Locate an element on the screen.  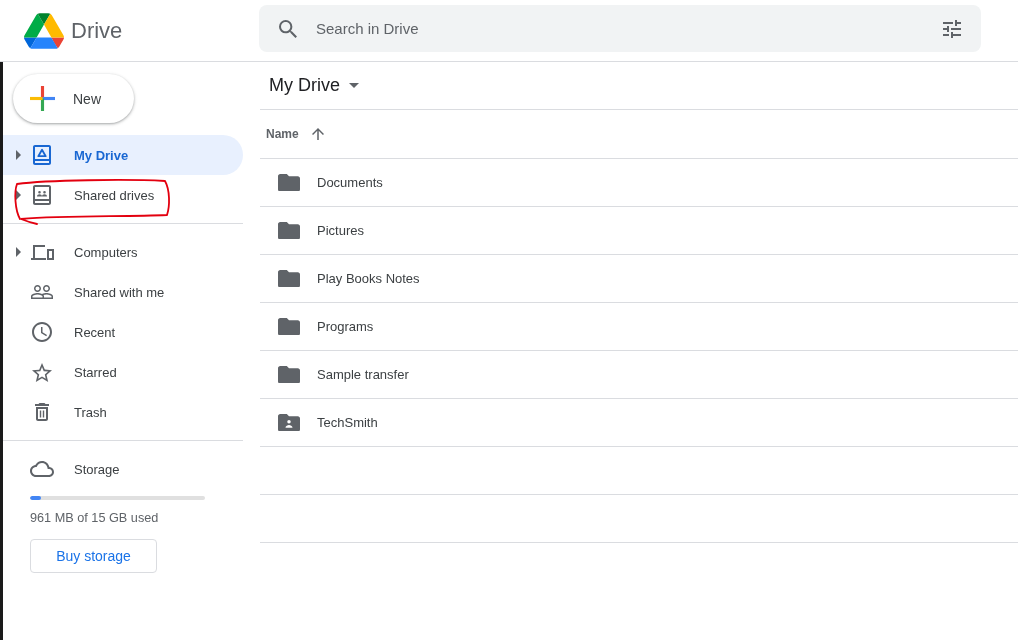
plus-icon is located at coordinates (42, 98).